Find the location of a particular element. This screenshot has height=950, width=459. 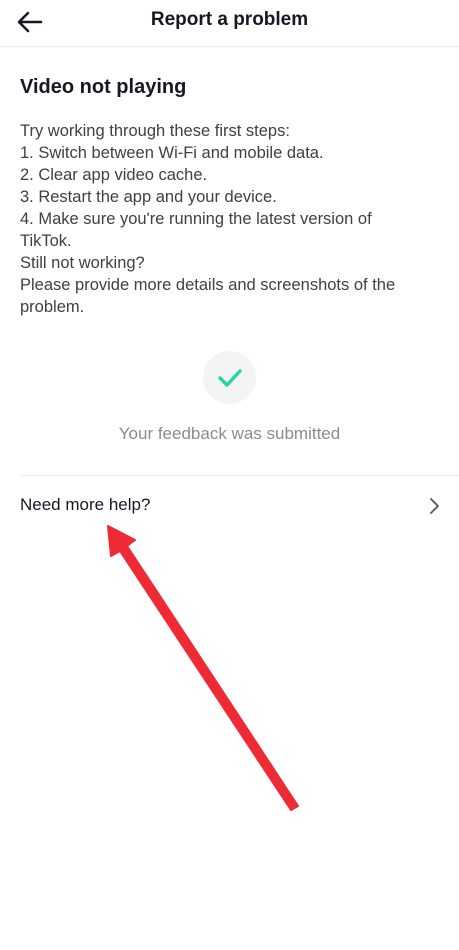

steps-line: Still not working? is located at coordinates (82, 263).